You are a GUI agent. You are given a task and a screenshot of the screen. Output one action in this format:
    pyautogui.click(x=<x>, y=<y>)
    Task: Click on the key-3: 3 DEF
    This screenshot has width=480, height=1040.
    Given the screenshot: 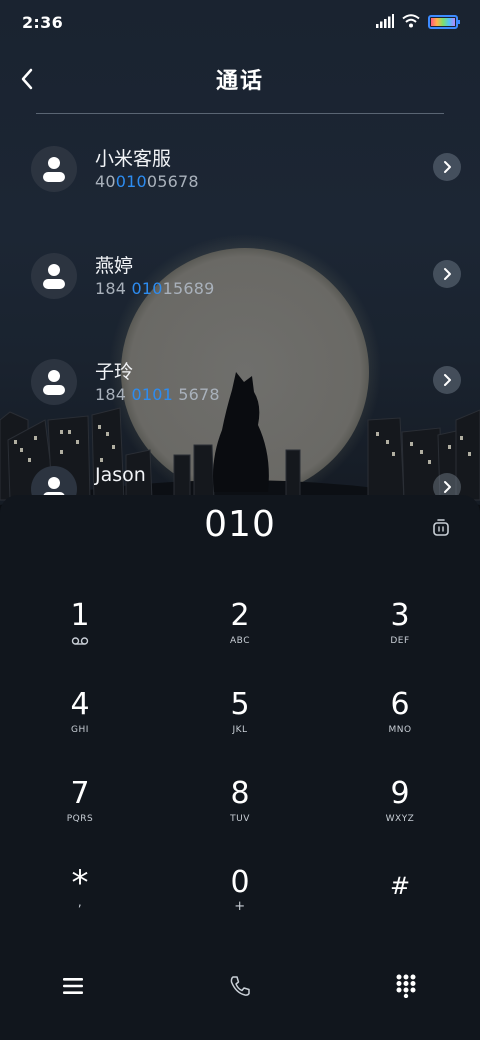 What is the action you would take?
    pyautogui.click(x=400, y=638)
    